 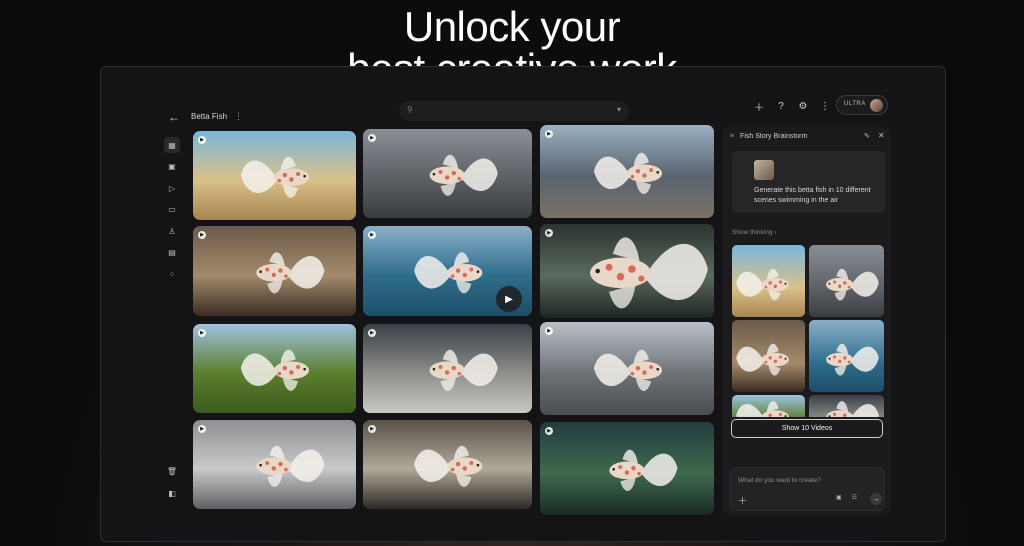 I want to click on avatar, so click(x=876, y=105).